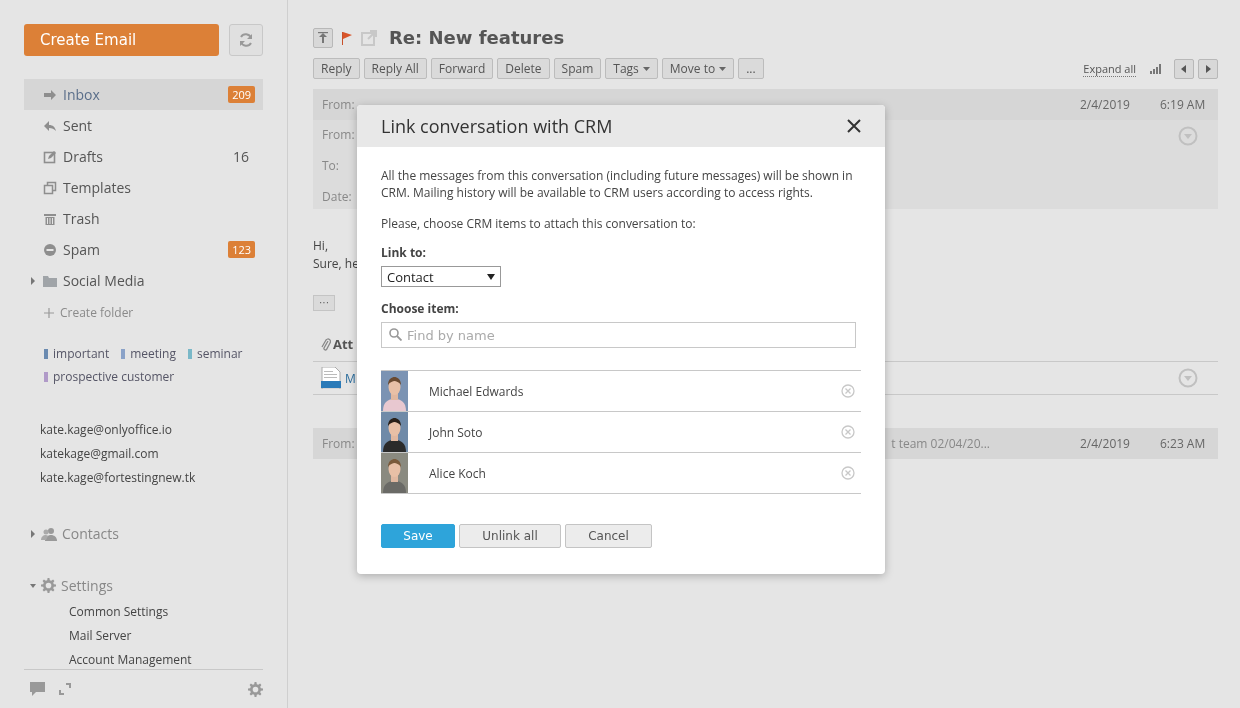  Describe the element at coordinates (241, 94) in the screenshot. I see `unread-count: 209` at that location.